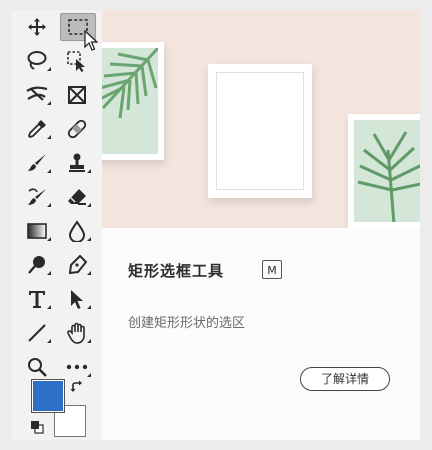  Describe the element at coordinates (260, 131) in the screenshot. I see `picture-frame-center` at that location.